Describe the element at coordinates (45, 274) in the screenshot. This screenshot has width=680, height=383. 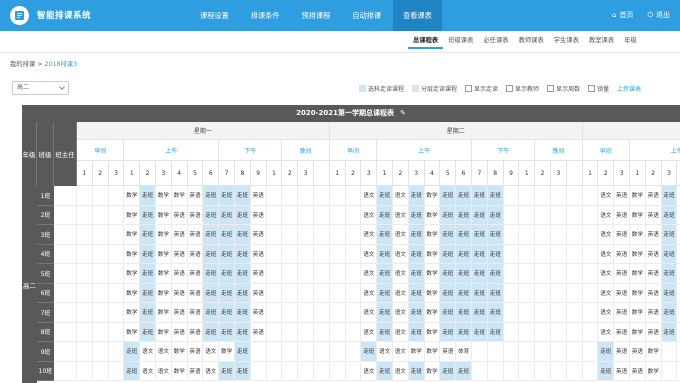
I see `class-cell: 5班` at that location.